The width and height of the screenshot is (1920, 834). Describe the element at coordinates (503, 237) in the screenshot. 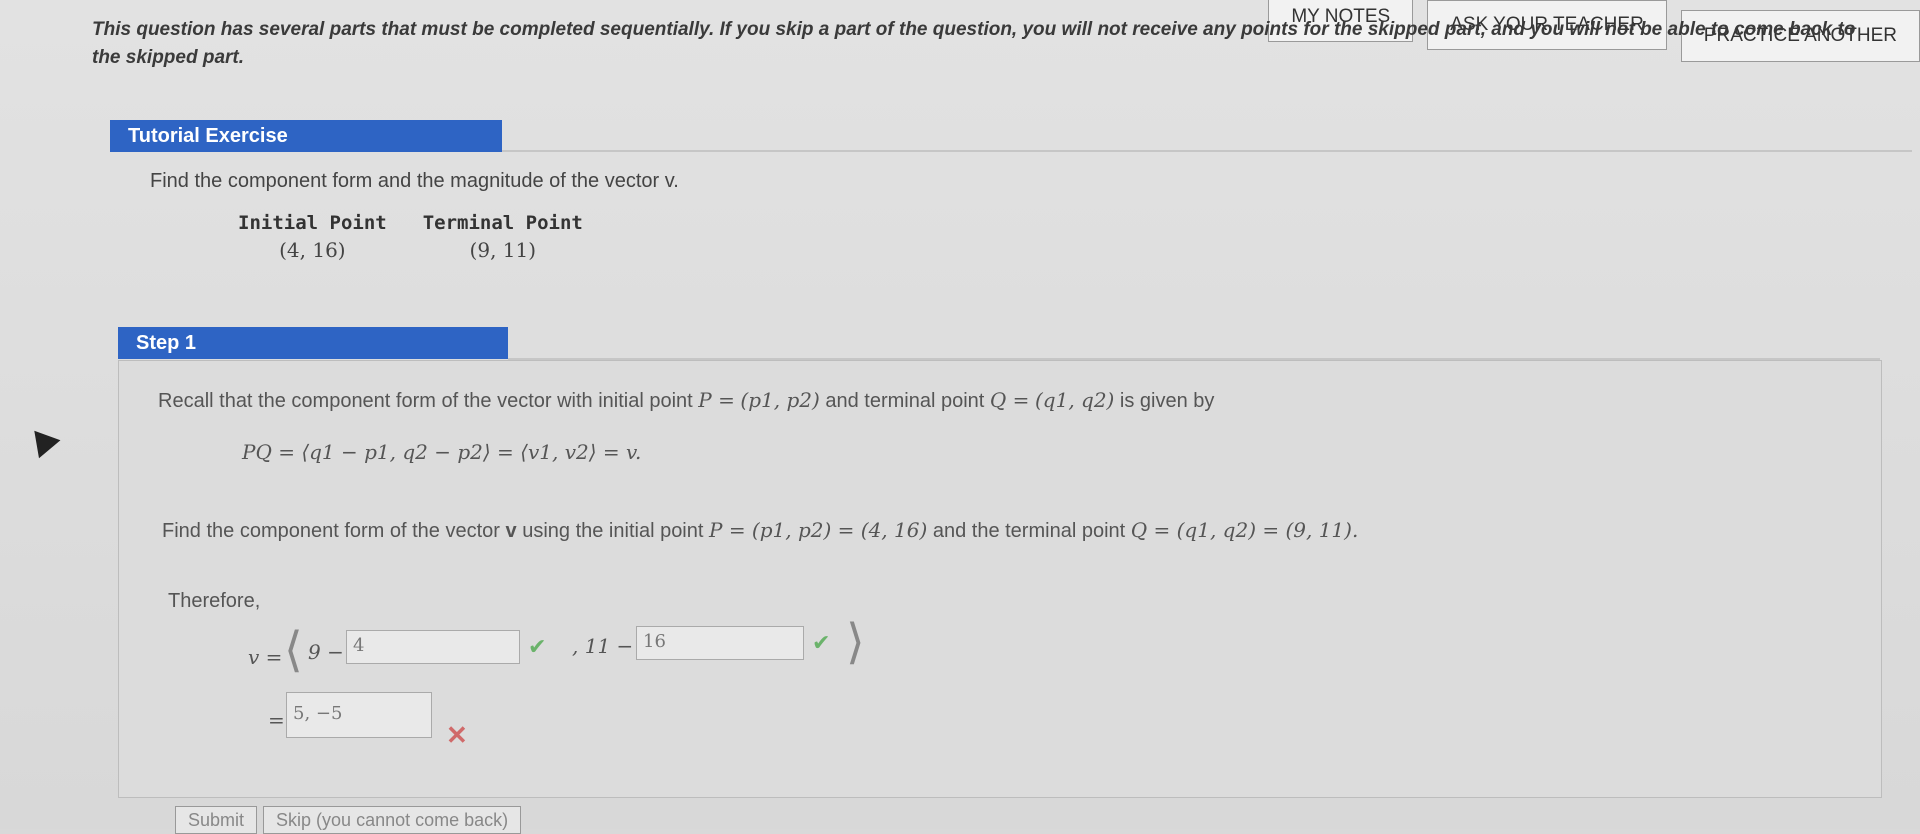

I see `terminal-point-column: Terminal Point (9, 11)` at that location.